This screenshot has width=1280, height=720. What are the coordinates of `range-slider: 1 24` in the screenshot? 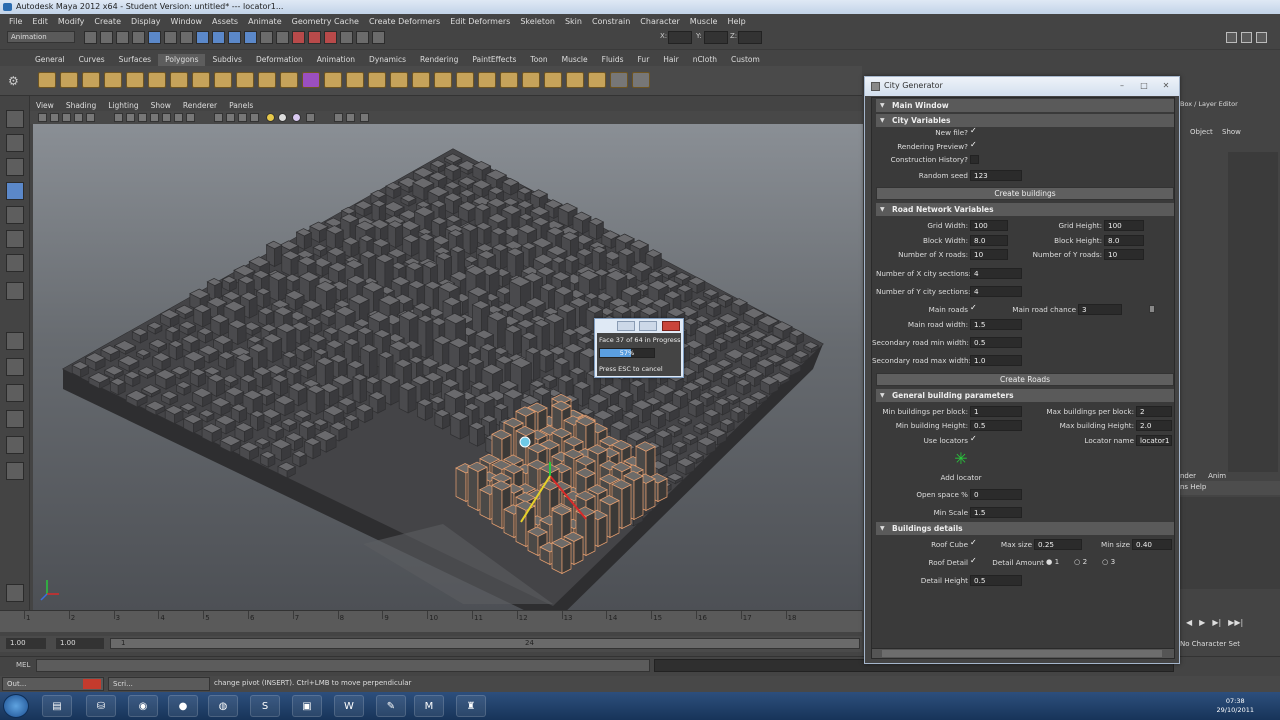 It's located at (485, 643).